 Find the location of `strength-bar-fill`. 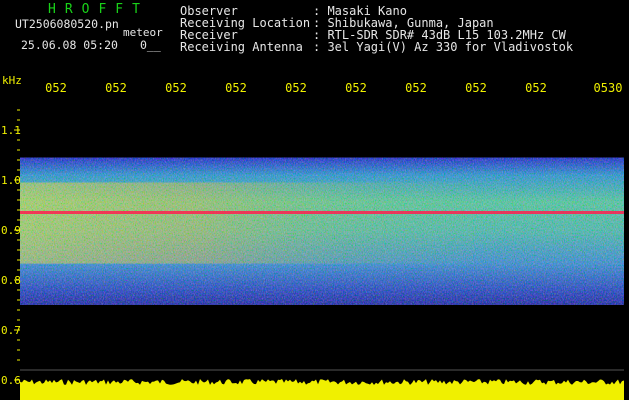

strength-bar-fill is located at coordinates (322, 389).